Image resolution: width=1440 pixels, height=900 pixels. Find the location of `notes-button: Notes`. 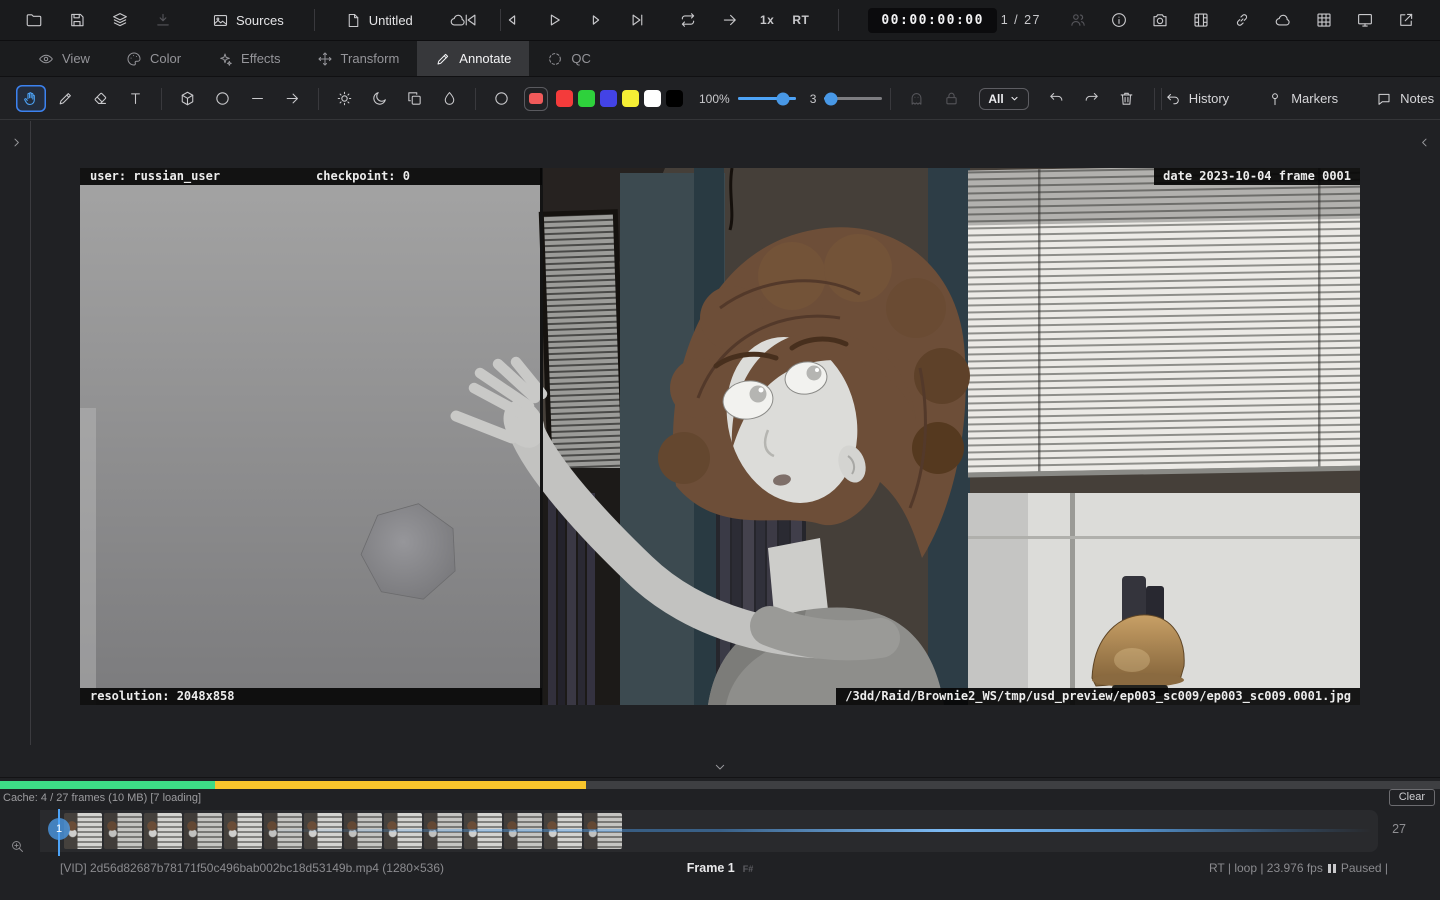

notes-button: Notes is located at coordinates (1405, 99).